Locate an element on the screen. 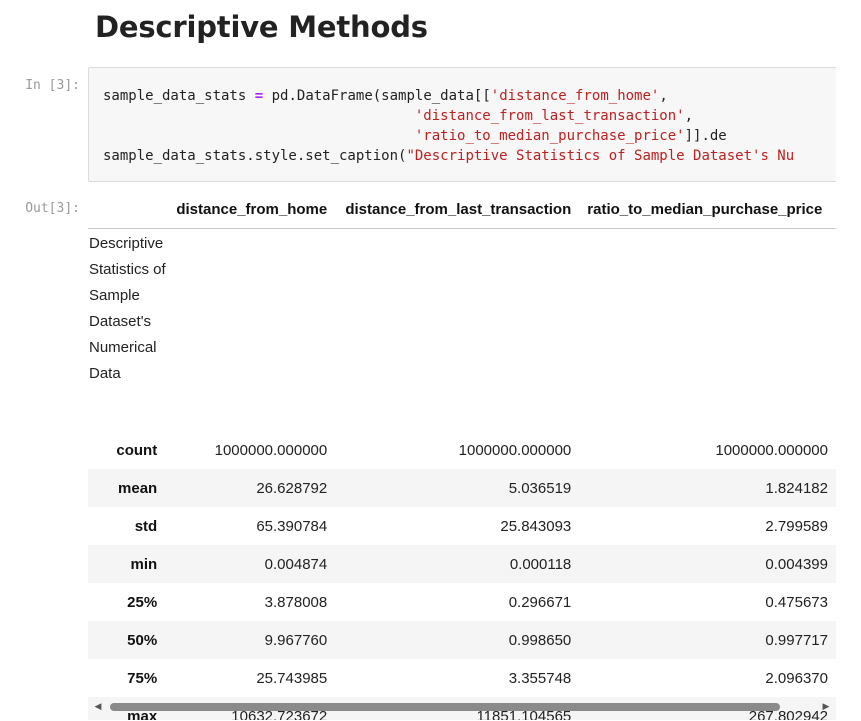 This screenshot has width=861, height=721. column-header: distance_from_home is located at coordinates (251, 209).